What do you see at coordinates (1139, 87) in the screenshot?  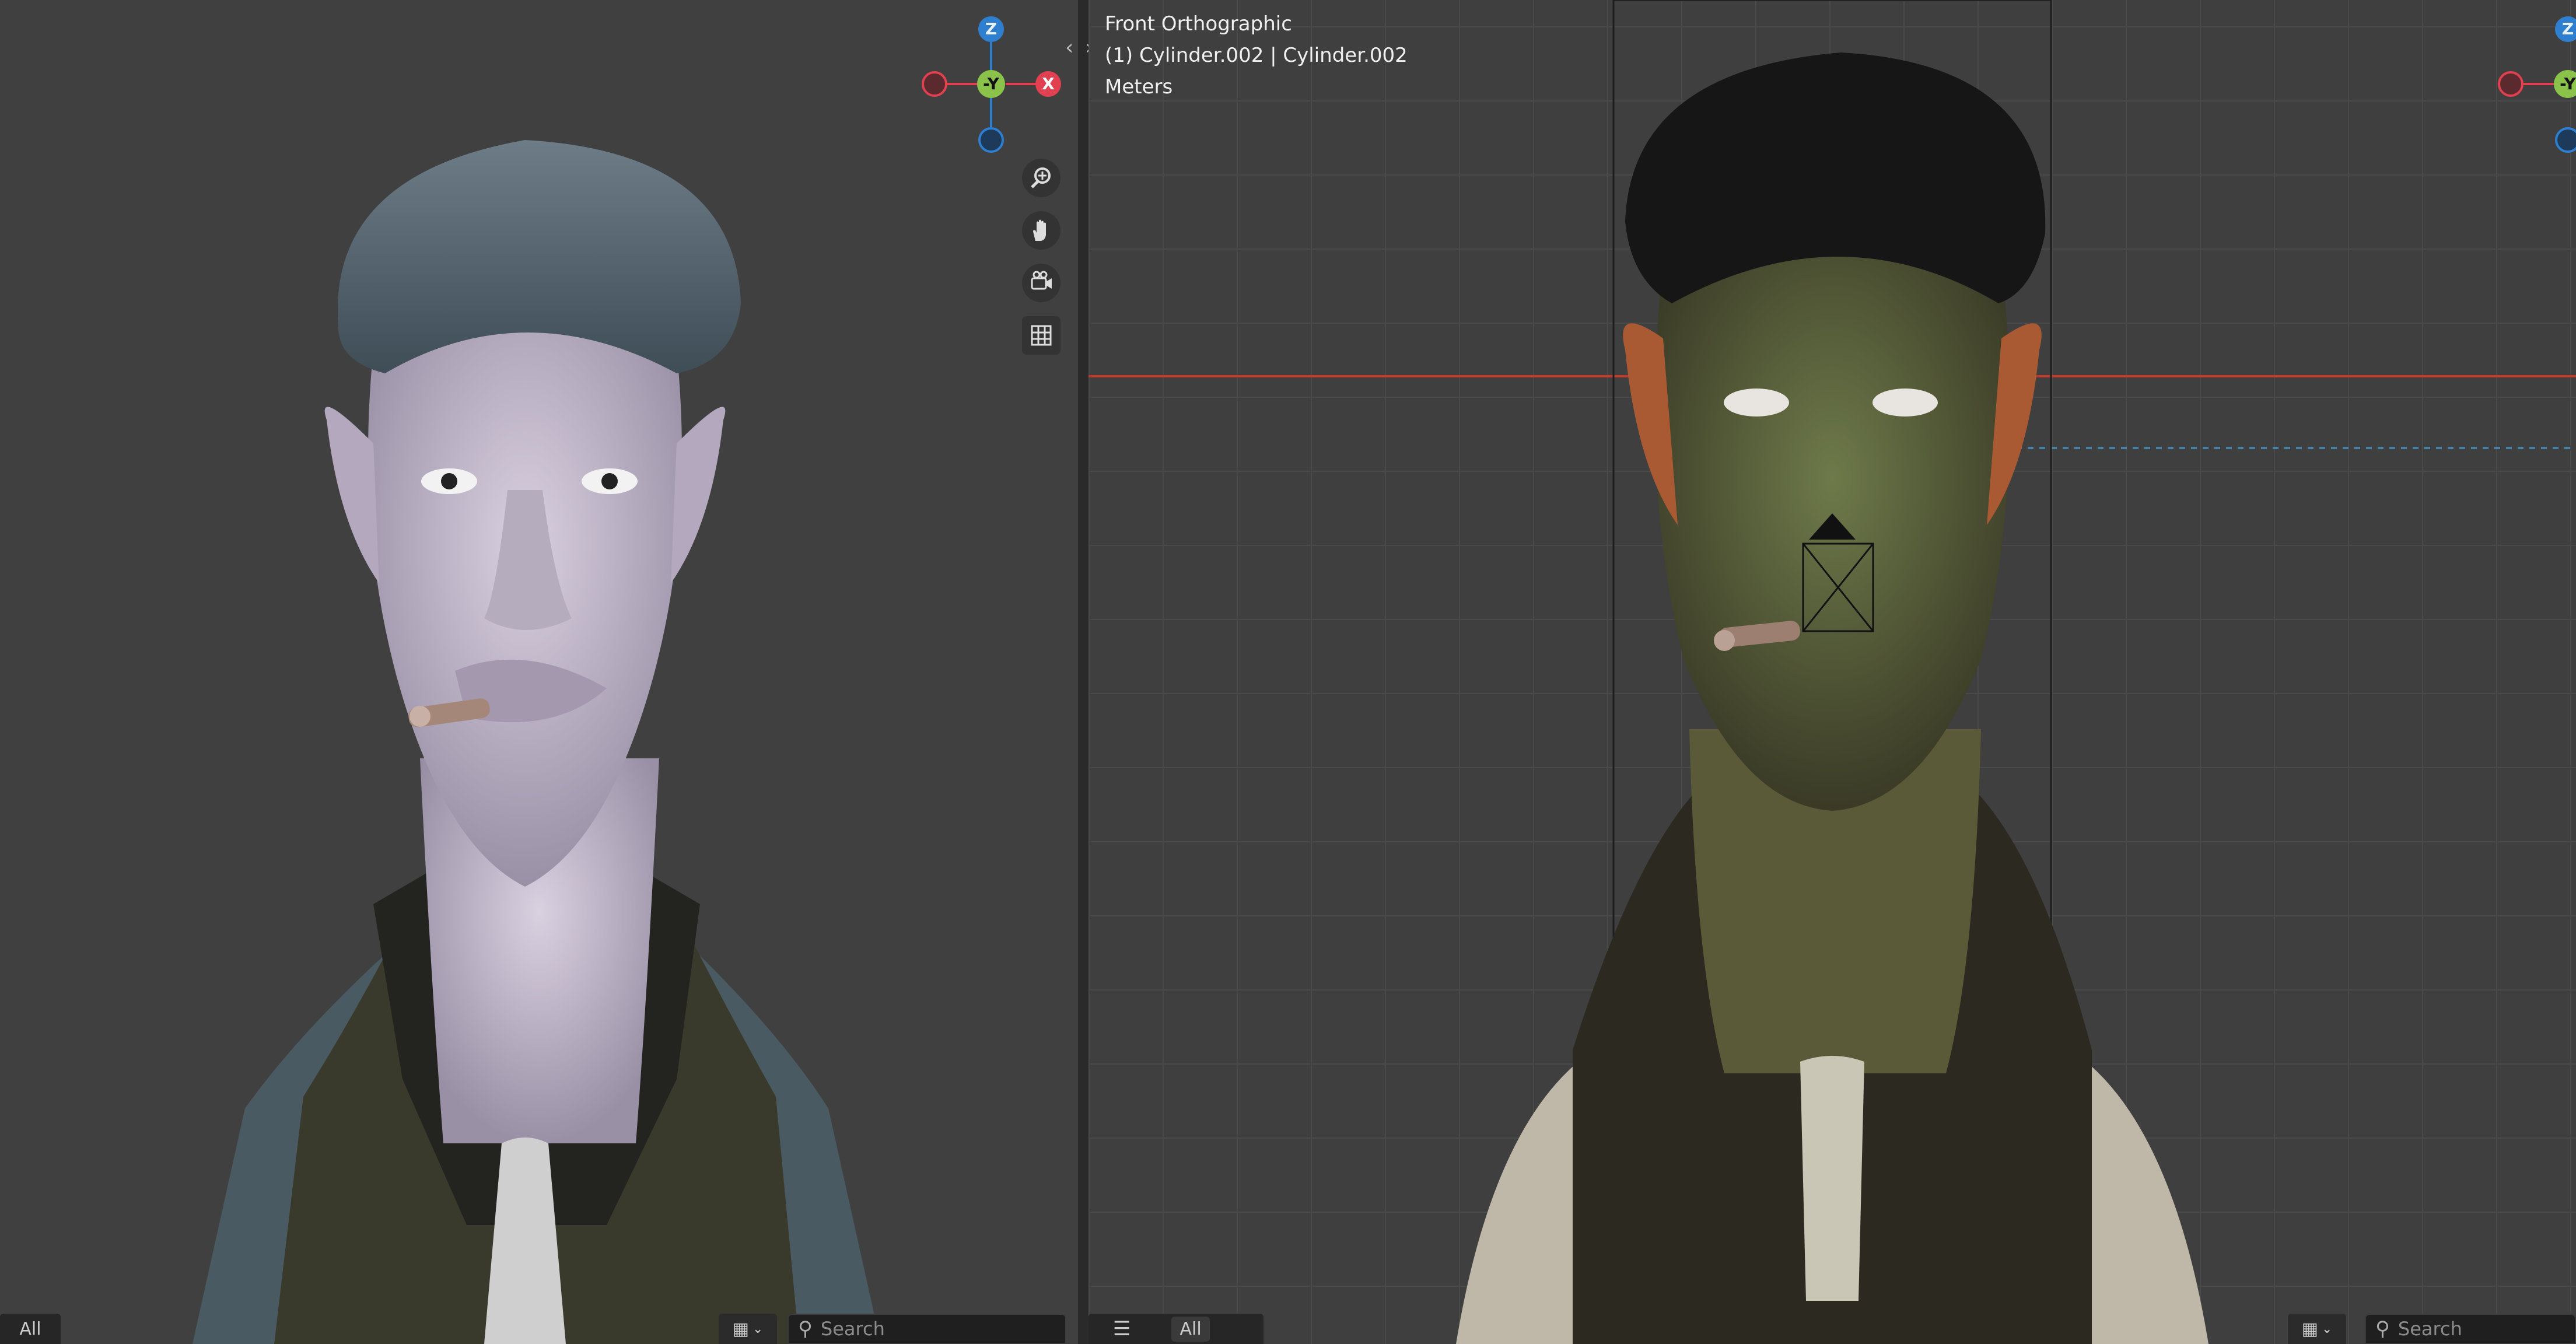 I see `units-label: Meters` at bounding box center [1139, 87].